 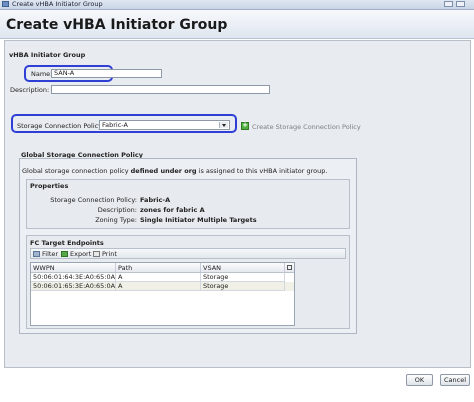 I want to click on column-header-wwpn: WWPN, so click(x=73, y=268).